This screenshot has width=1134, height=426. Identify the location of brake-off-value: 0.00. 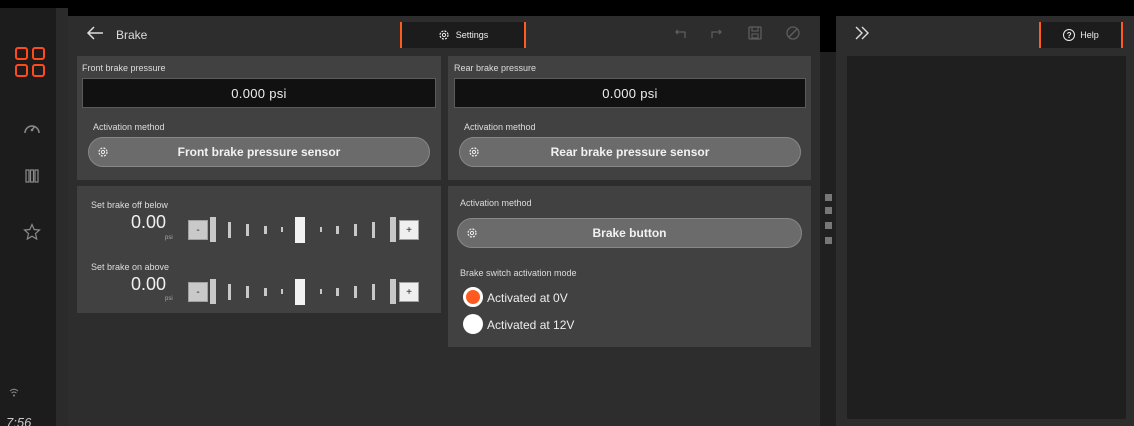
(149, 222).